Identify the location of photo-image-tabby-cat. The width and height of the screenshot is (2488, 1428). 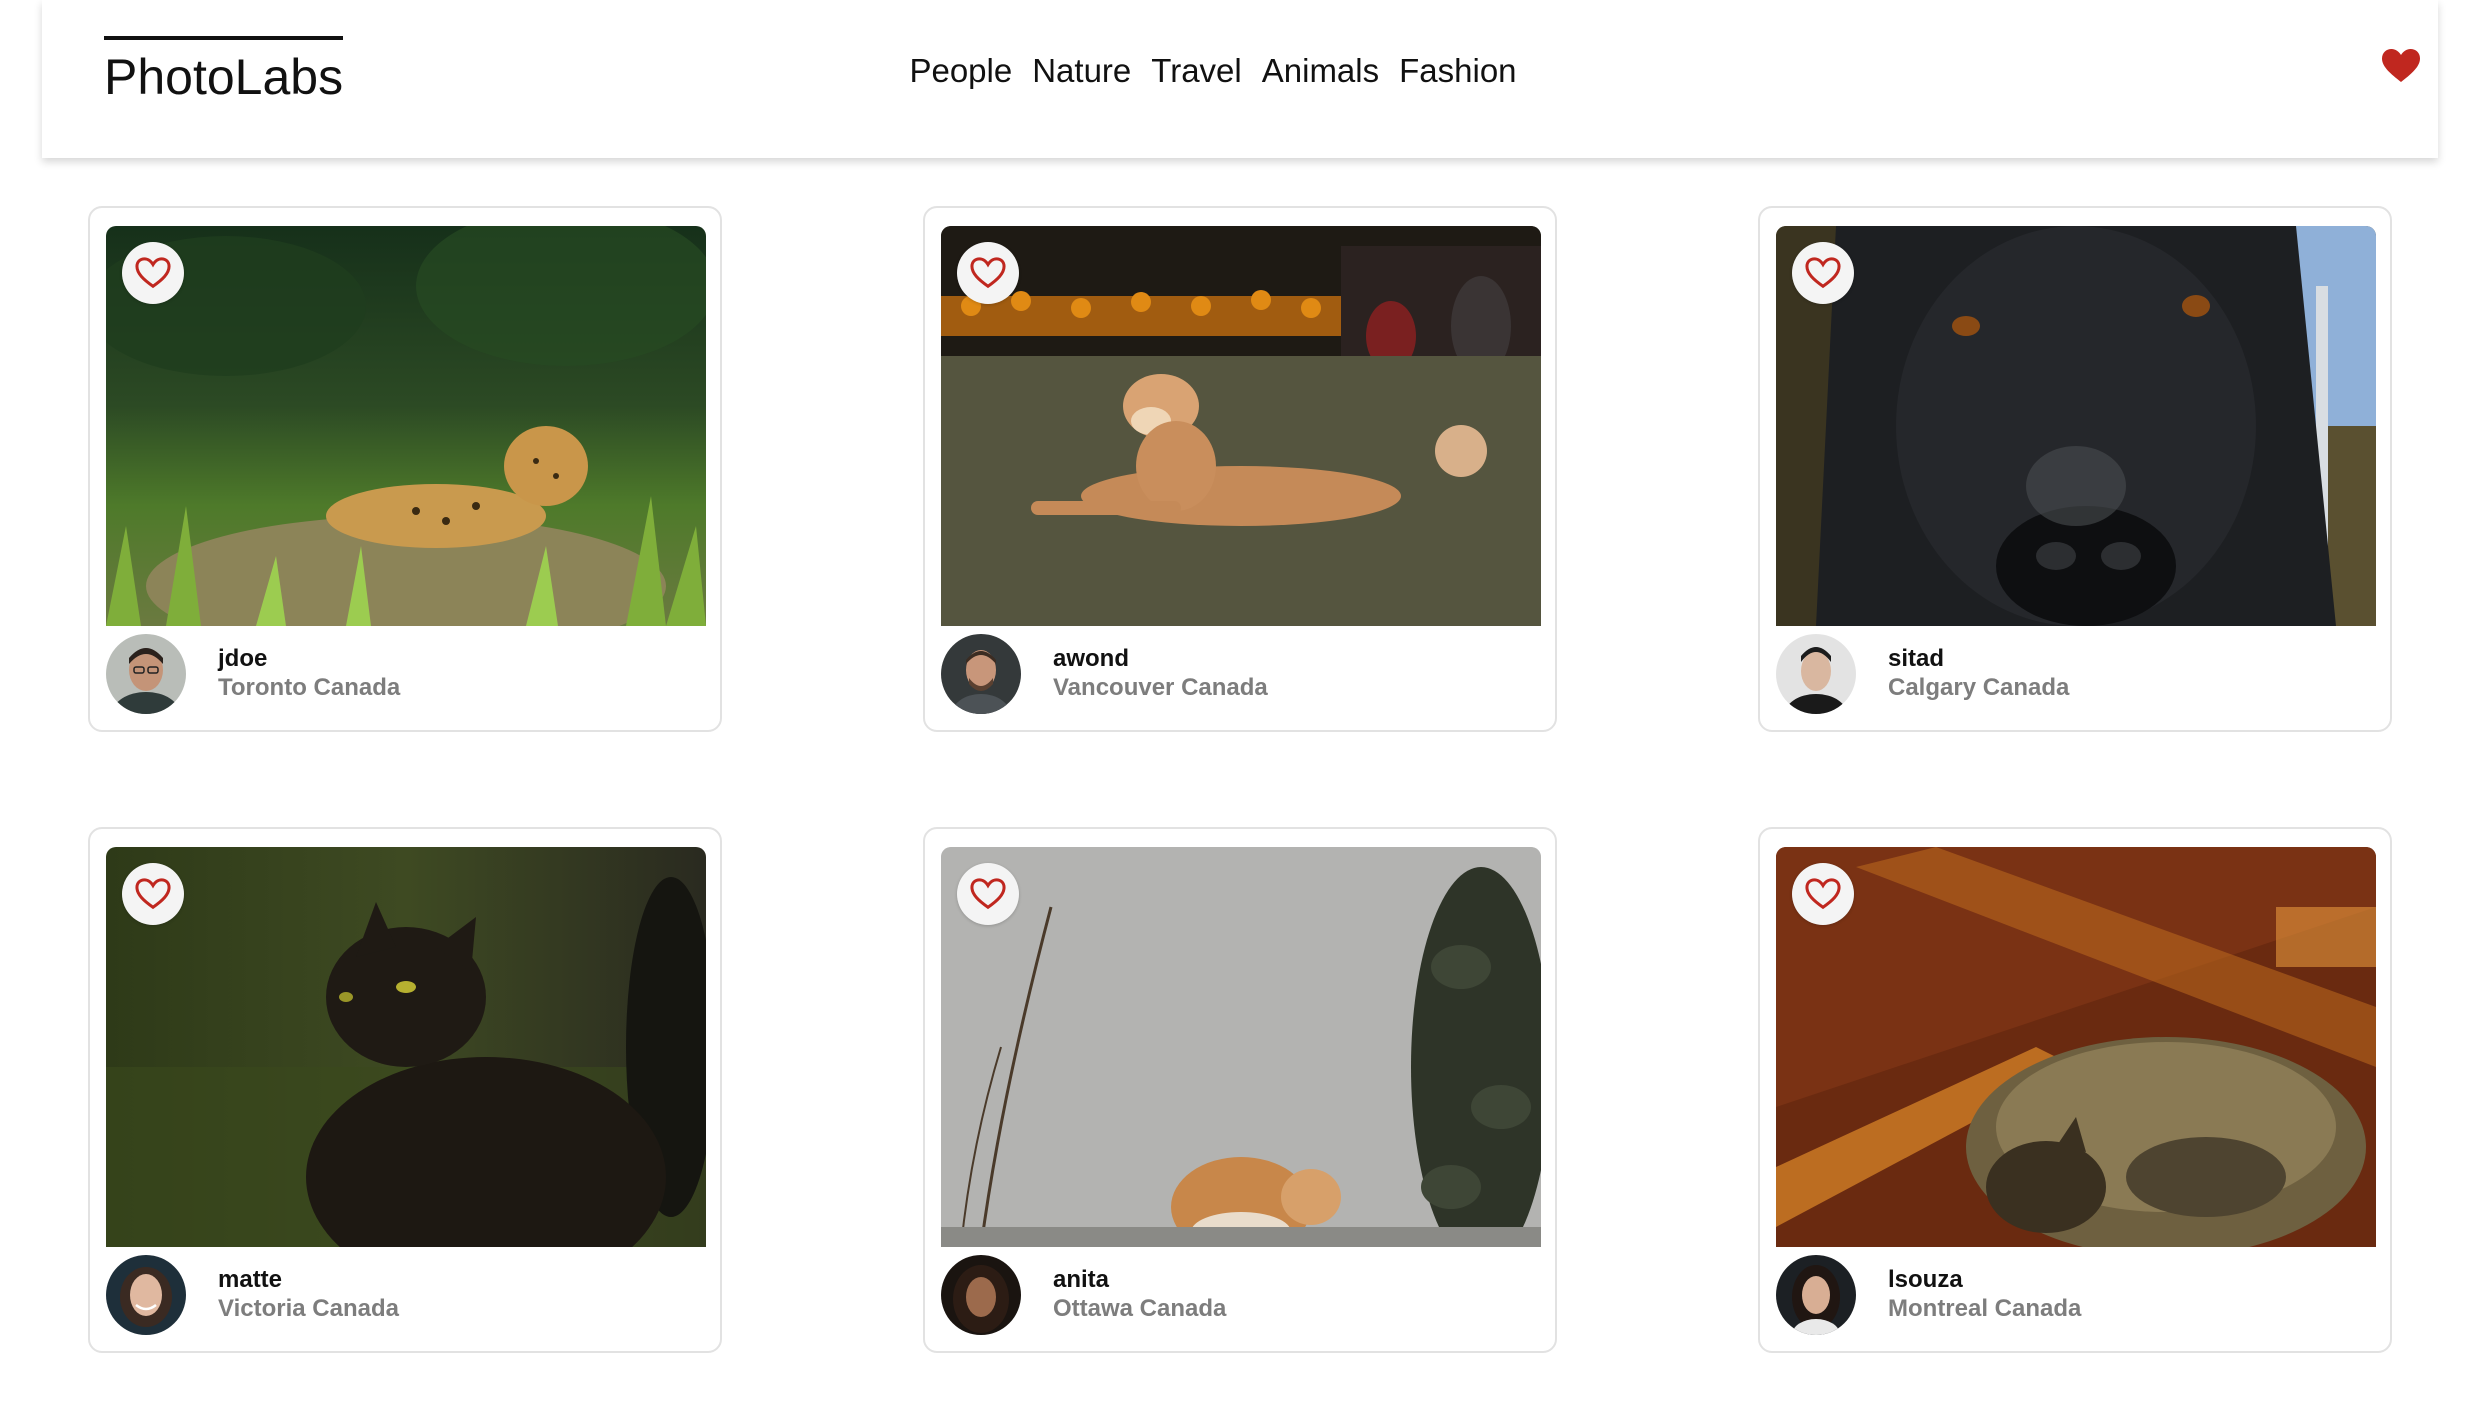
(2076, 1047).